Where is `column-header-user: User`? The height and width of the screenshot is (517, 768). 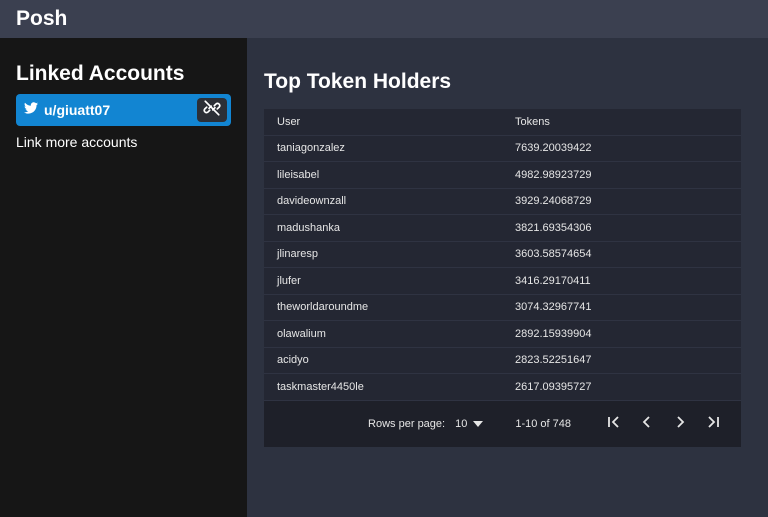 column-header-user: User is located at coordinates (383, 122).